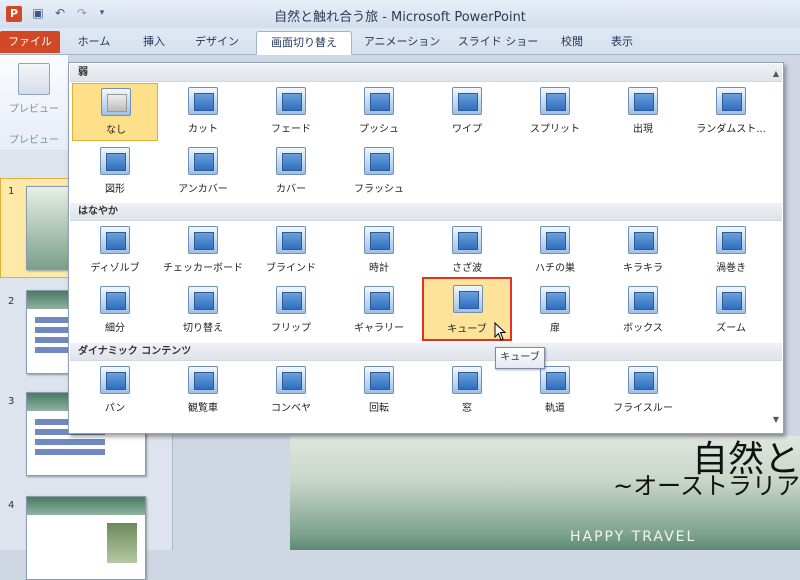 The width and height of the screenshot is (800, 580). Describe the element at coordinates (643, 300) in the screenshot. I see `transition-box-icon` at that location.